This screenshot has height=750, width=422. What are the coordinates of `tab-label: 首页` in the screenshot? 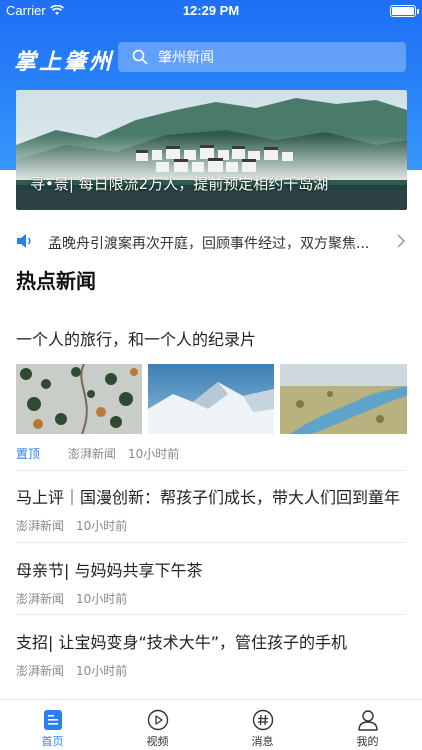 It's located at (52, 741).